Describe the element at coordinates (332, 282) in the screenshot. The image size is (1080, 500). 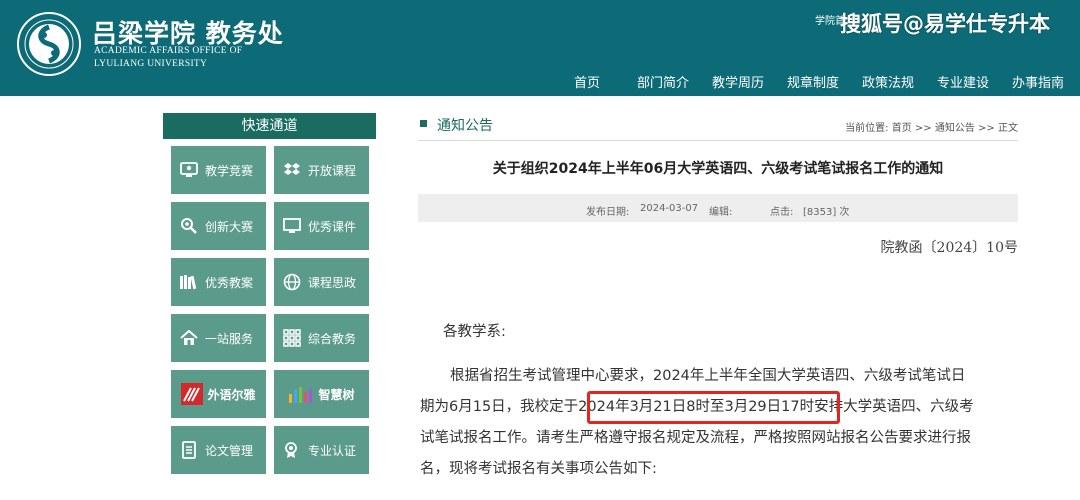
I see `quick-label: 课程思政` at that location.